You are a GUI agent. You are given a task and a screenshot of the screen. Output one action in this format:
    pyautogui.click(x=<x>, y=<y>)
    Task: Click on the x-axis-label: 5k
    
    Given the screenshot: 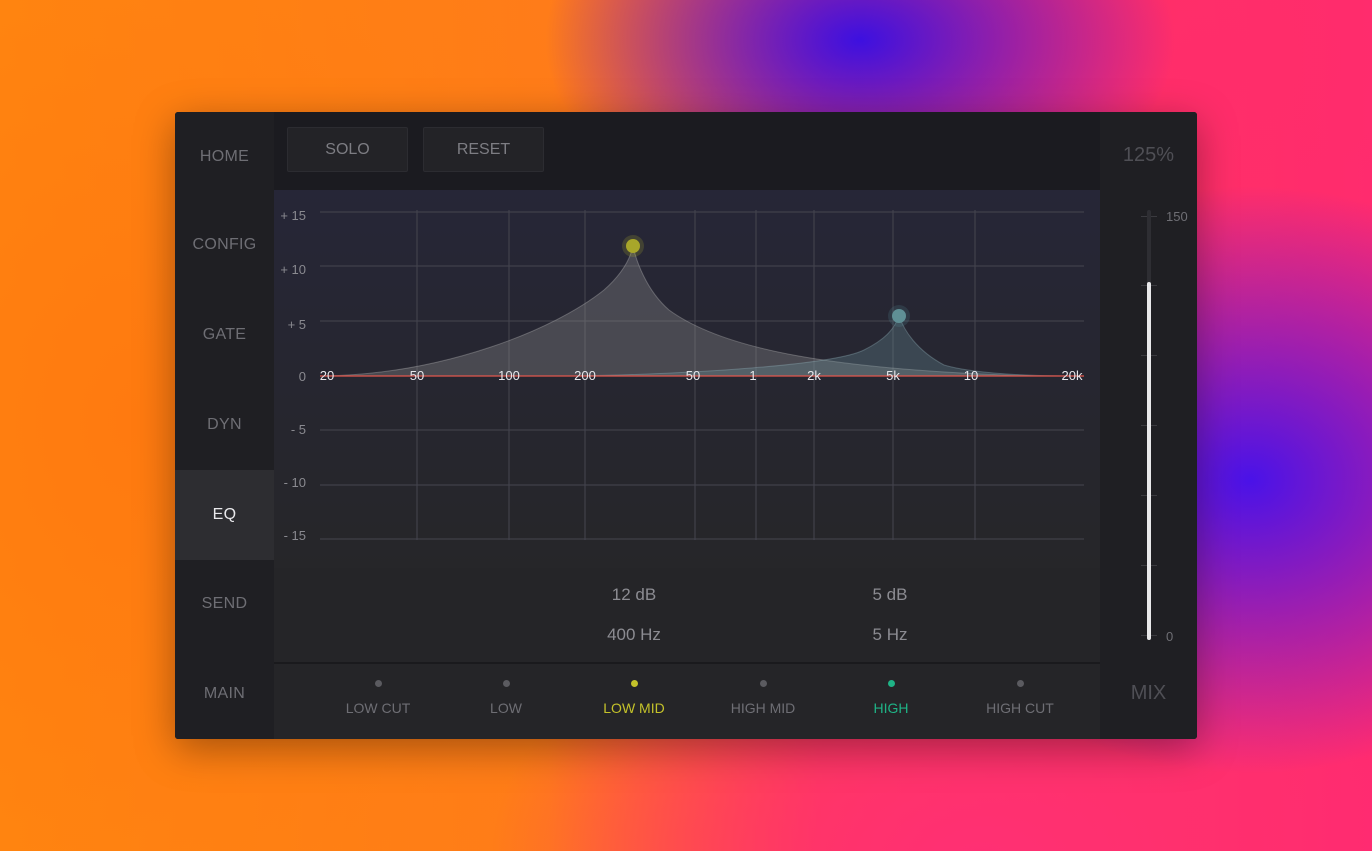 What is the action you would take?
    pyautogui.click(x=893, y=375)
    